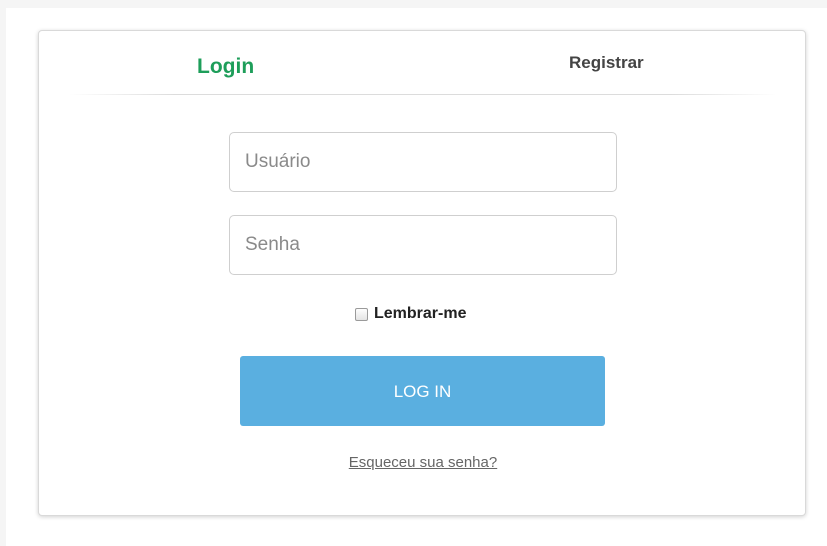  I want to click on username-input, so click(423, 162).